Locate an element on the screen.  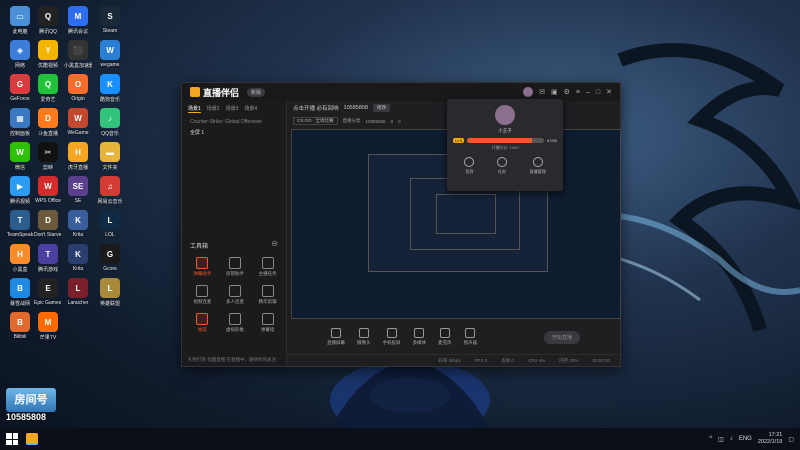
desktop-icon: B 暴雪战网 is located at coordinates (20, 292).